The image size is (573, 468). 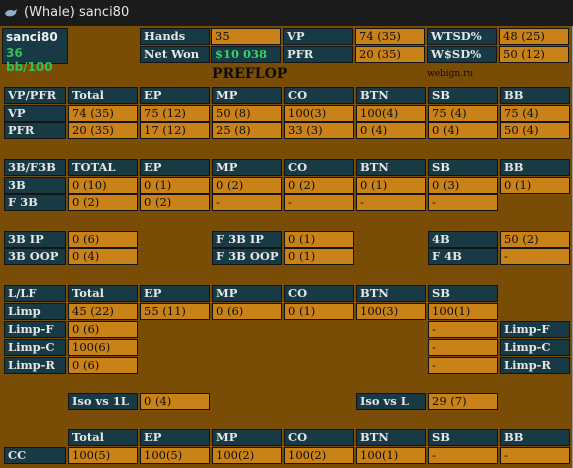 I want to click on three-bet-ip-value: 0 (6), so click(x=103, y=239).